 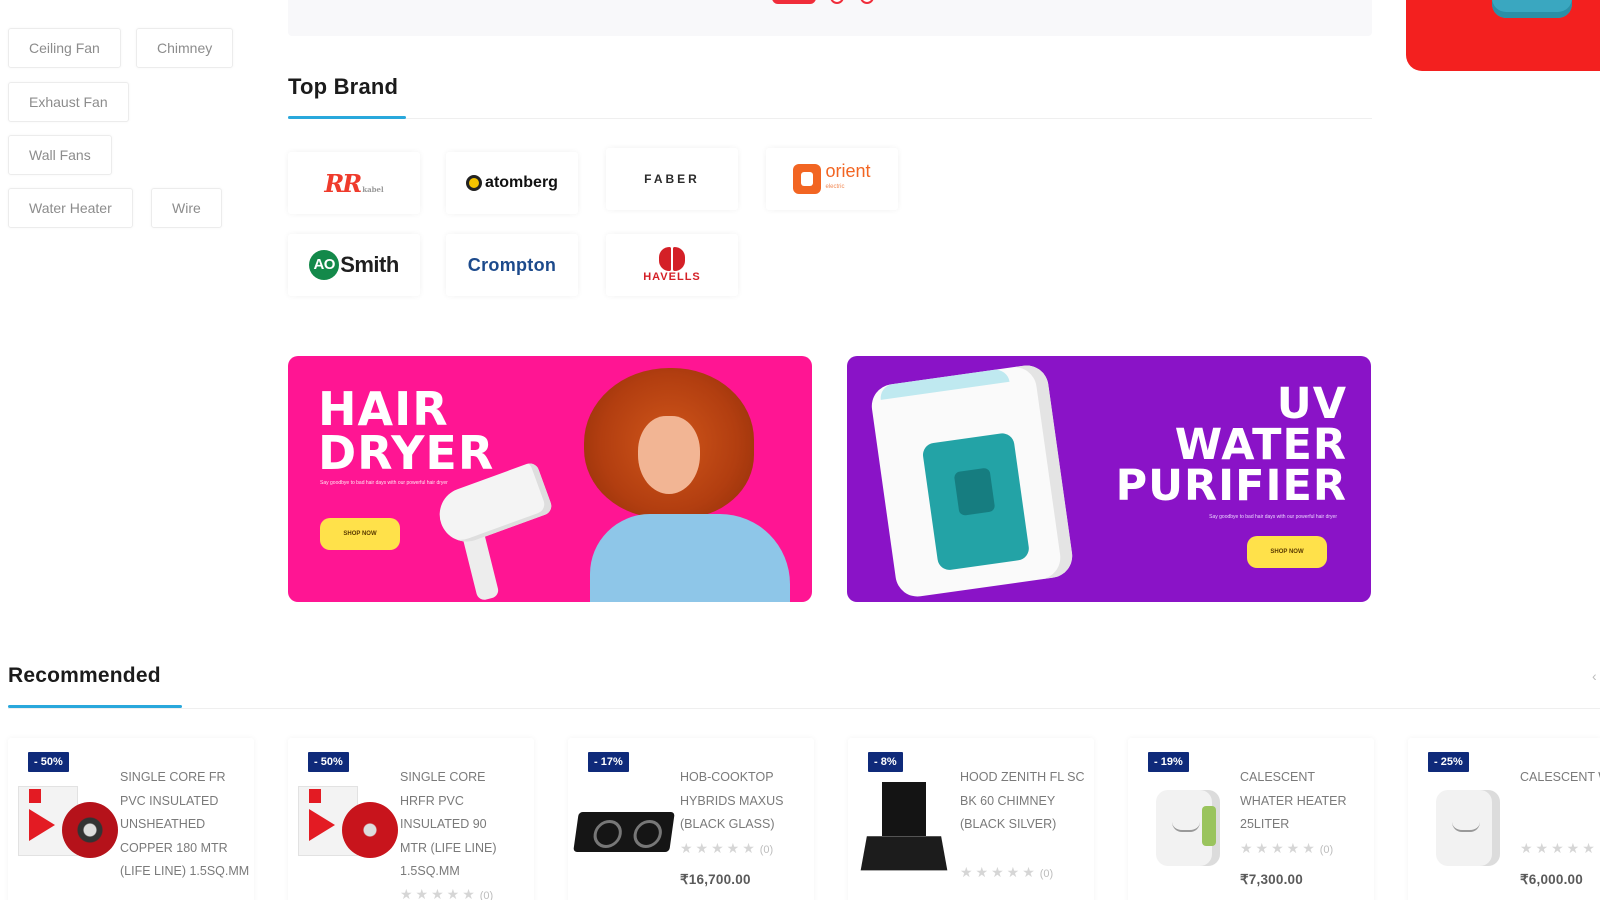 I want to click on ao-smith-logo: AO Smith, so click(x=354, y=265).